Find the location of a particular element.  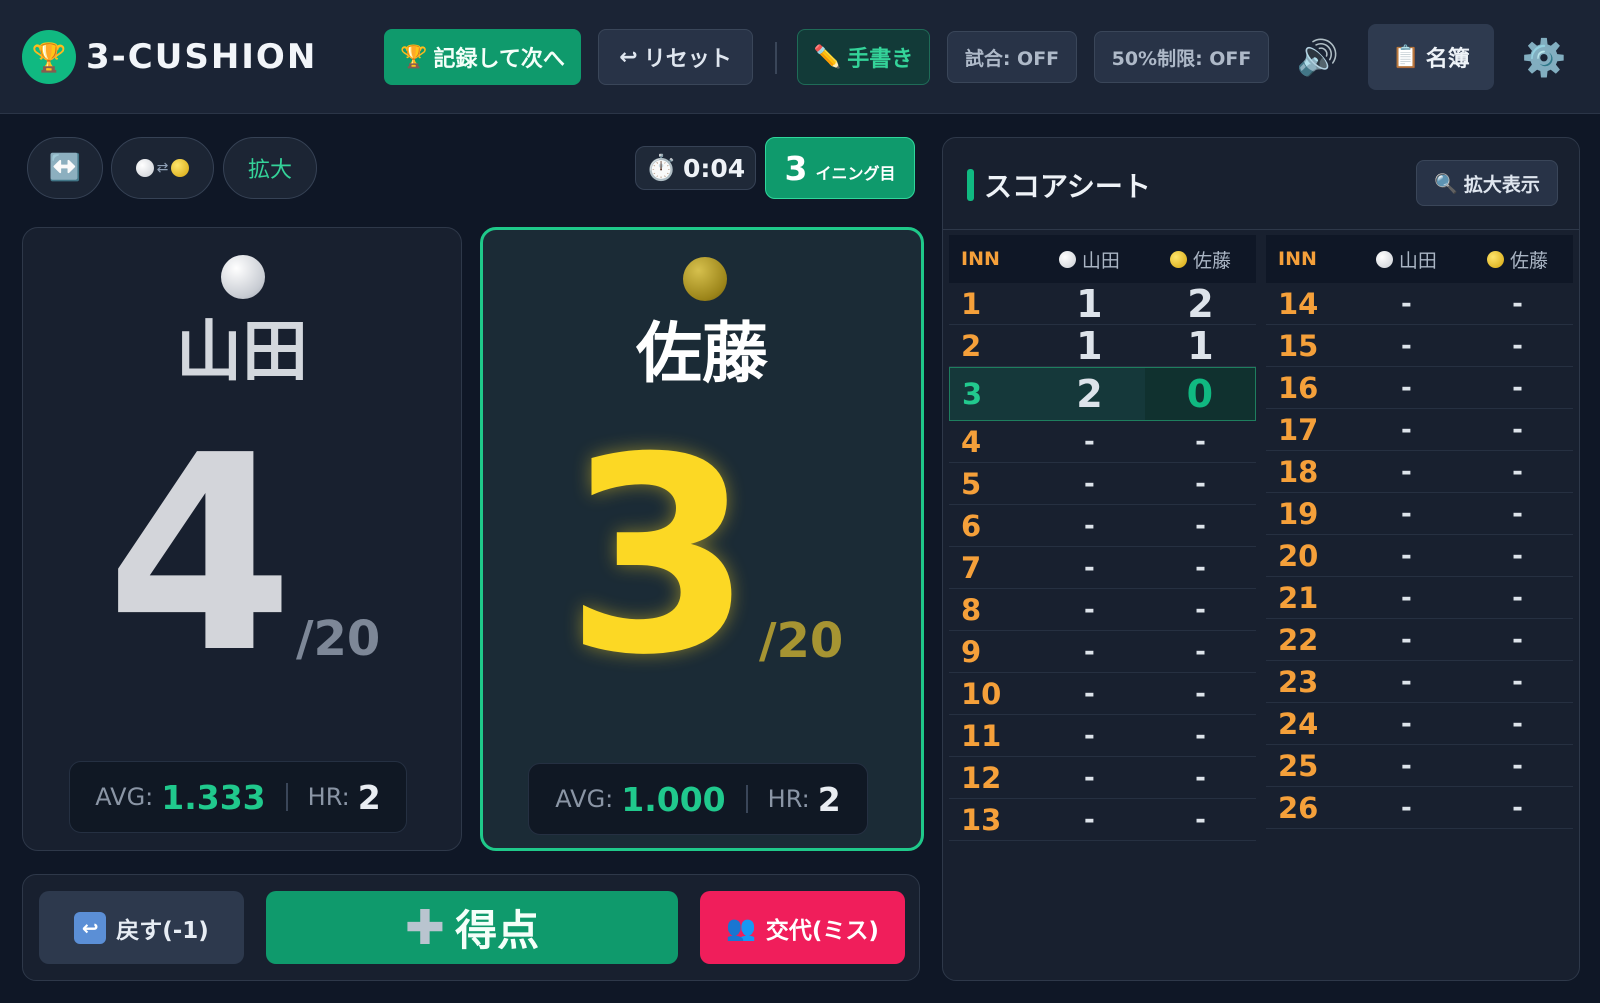

score-button: ✚ 得点 is located at coordinates (472, 927).